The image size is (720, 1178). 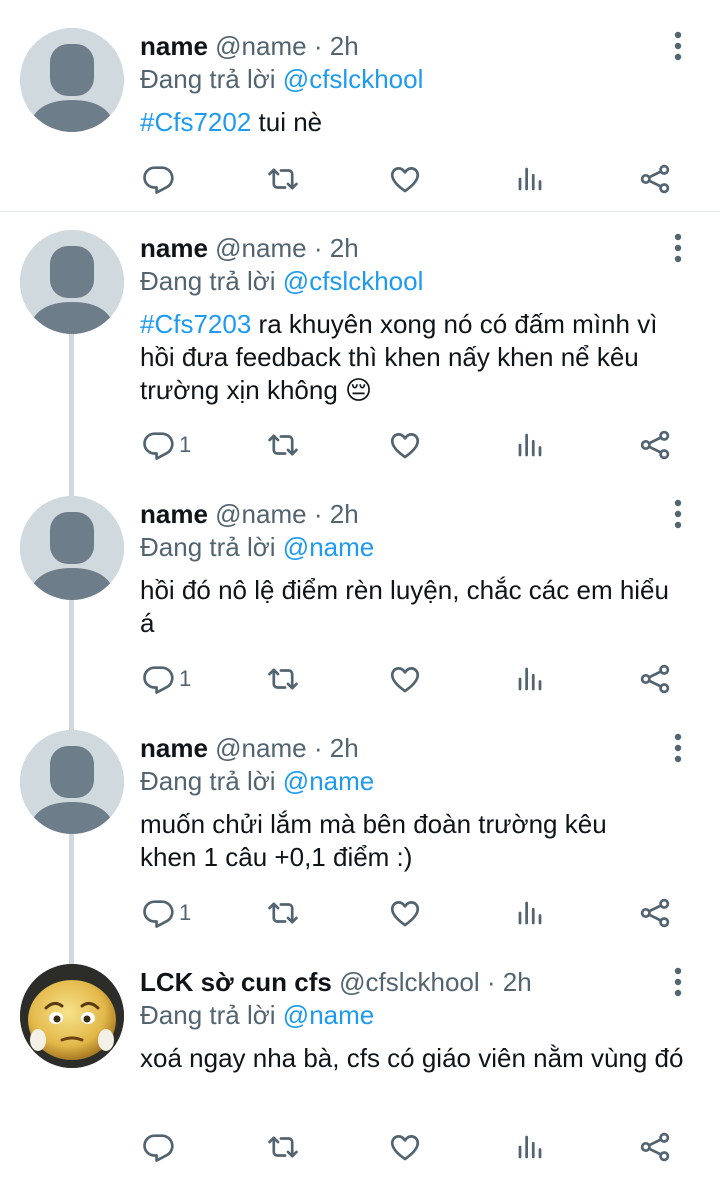 I want to click on action-bar, so click(x=360, y=1147).